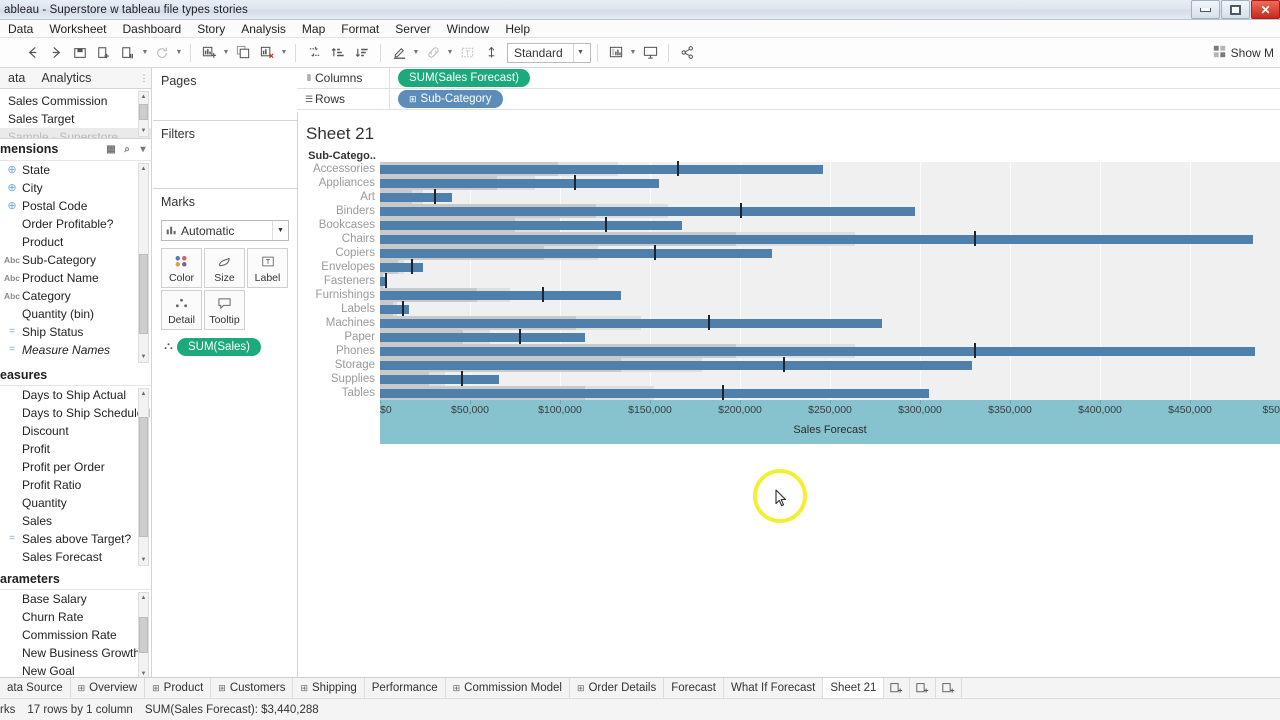 The image size is (1280, 720). What do you see at coordinates (66, 78) in the screenshot?
I see `tab-analytics: Analytics` at bounding box center [66, 78].